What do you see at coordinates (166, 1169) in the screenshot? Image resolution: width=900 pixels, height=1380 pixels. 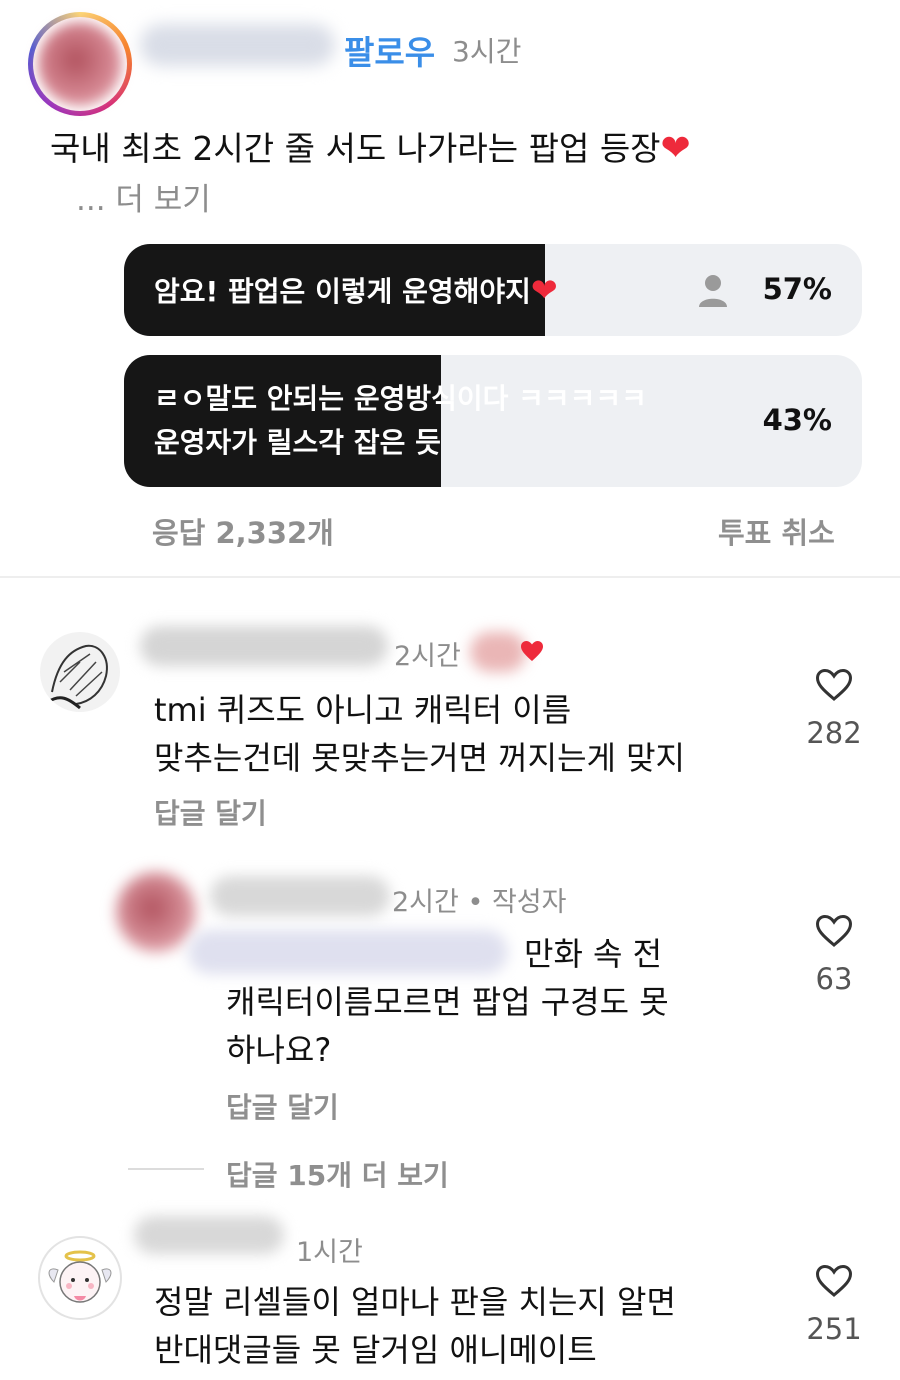 I see `thread-line` at bounding box center [166, 1169].